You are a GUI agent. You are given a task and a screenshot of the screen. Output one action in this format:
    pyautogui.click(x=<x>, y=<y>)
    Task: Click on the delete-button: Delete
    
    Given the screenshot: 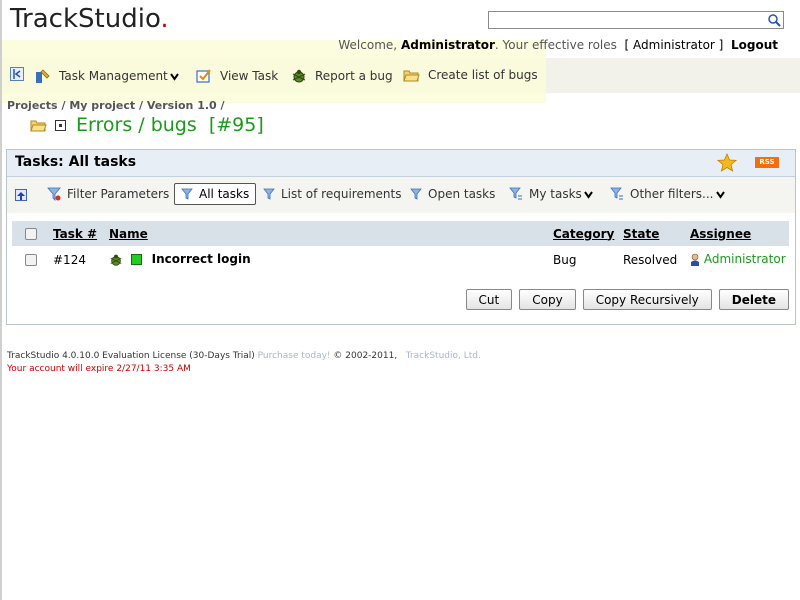 What is the action you would take?
    pyautogui.click(x=753, y=299)
    